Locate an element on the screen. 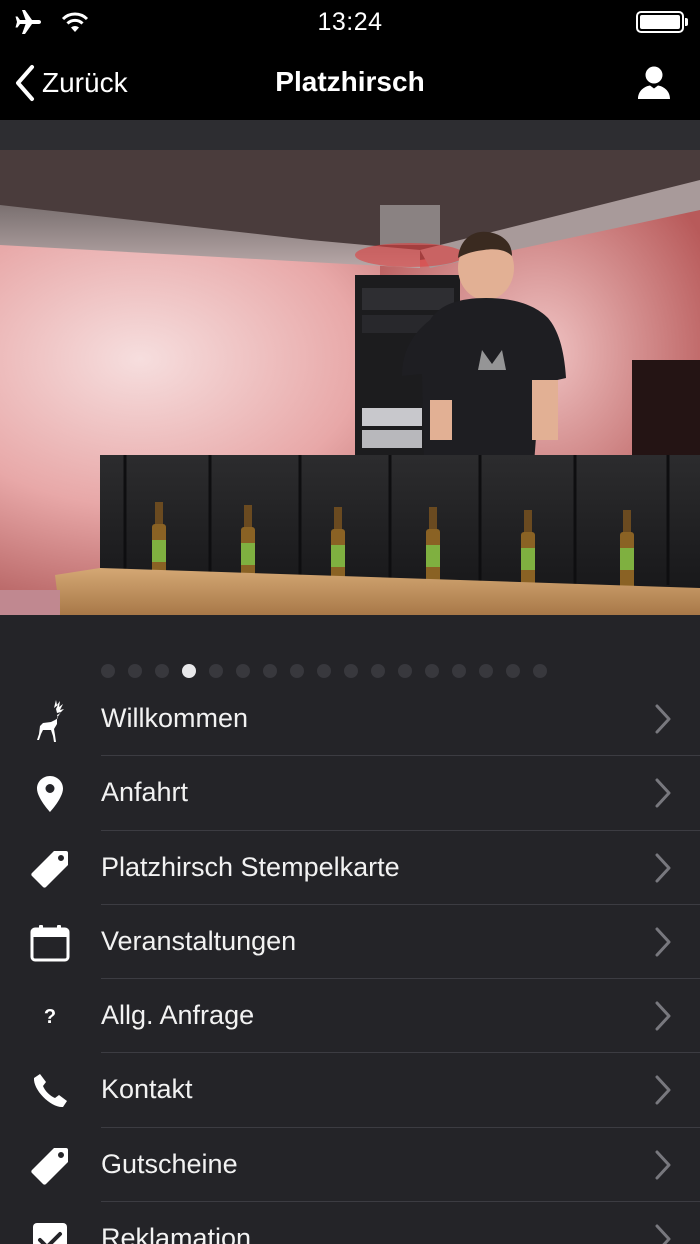  menu-item-willkommen: Willkommen is located at coordinates (350, 719).